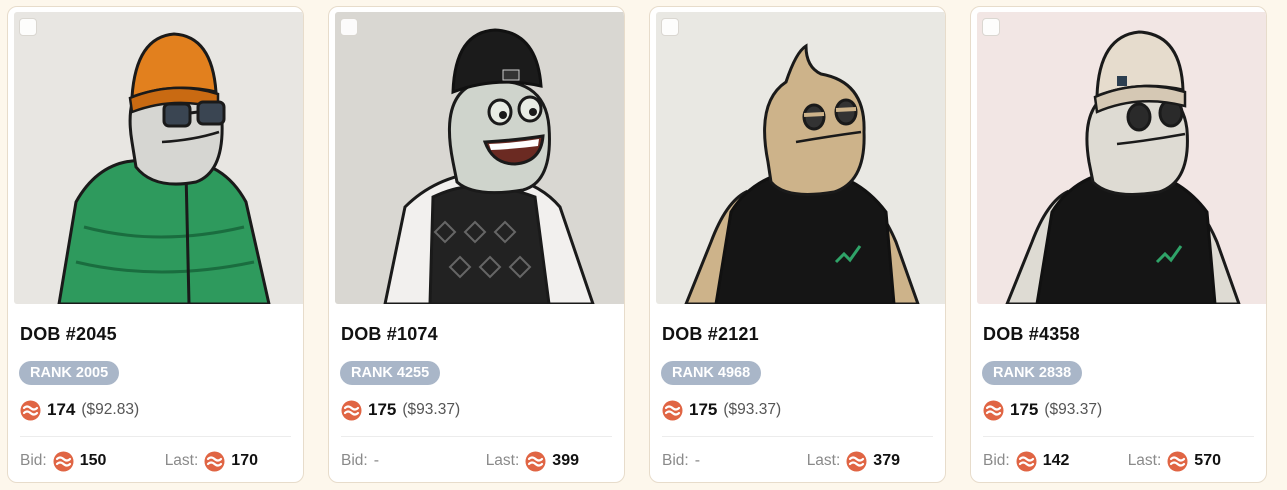 This screenshot has height=490, width=1287. Describe the element at coordinates (710, 334) in the screenshot. I see `nft-title: DOB #2121` at that location.